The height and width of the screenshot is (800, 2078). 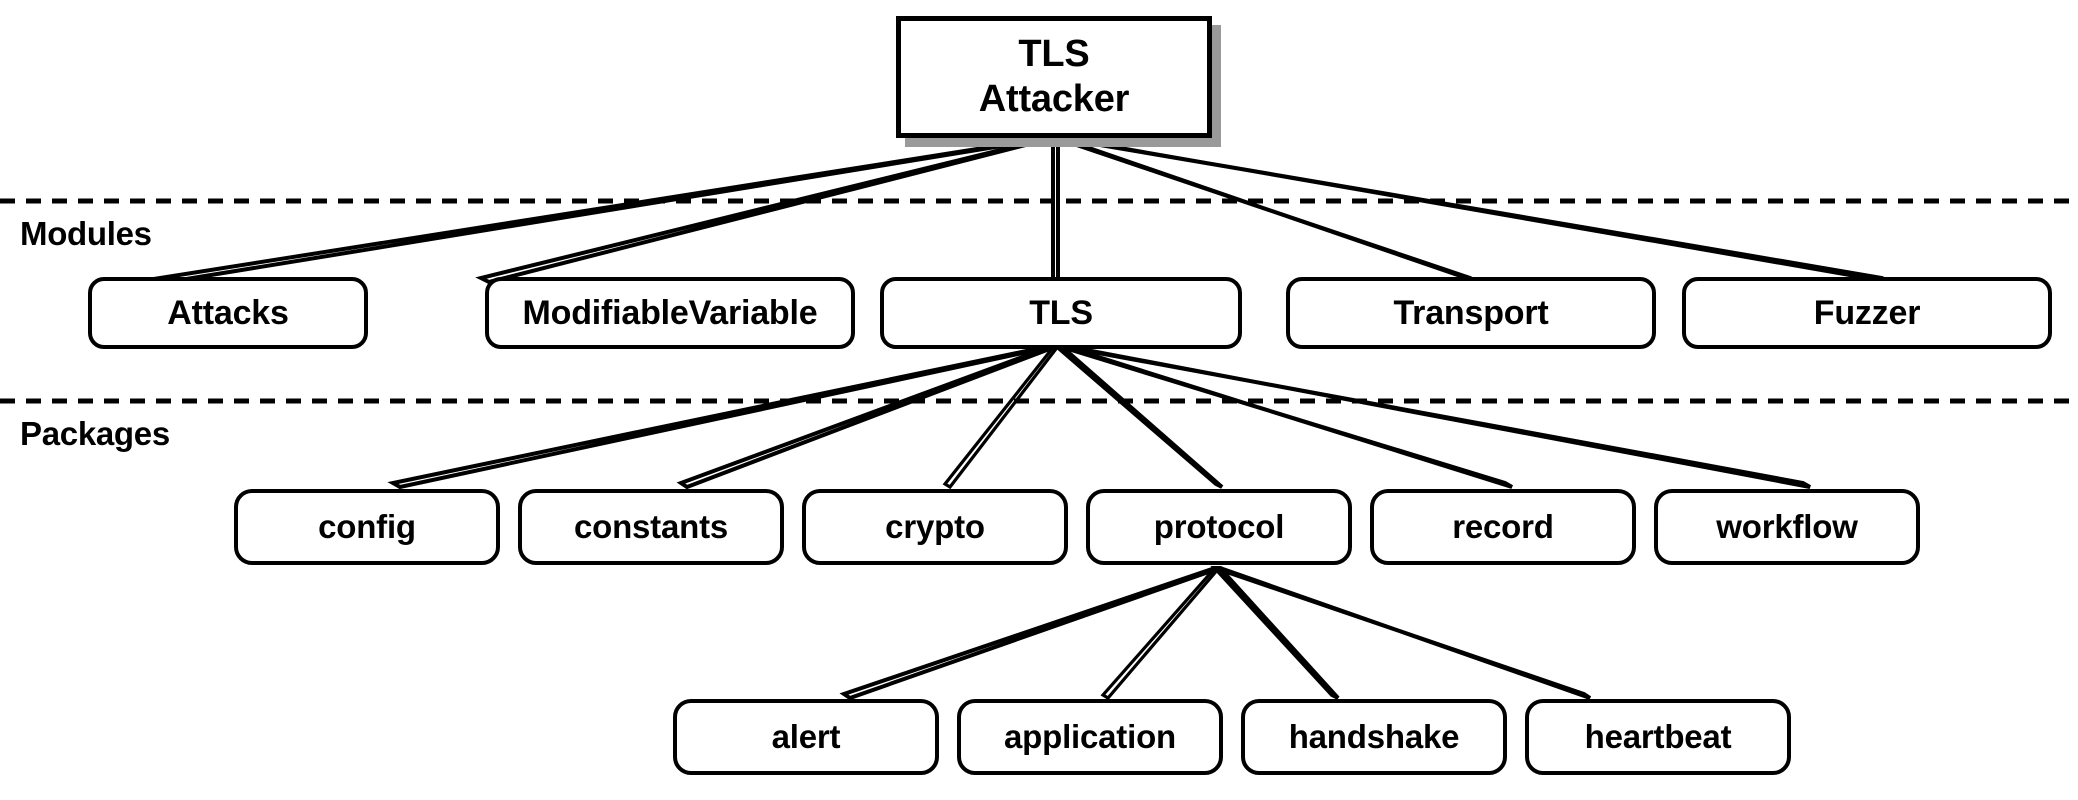 I want to click on node-module-fuzzer-label: Fuzzer, so click(x=1867, y=312).